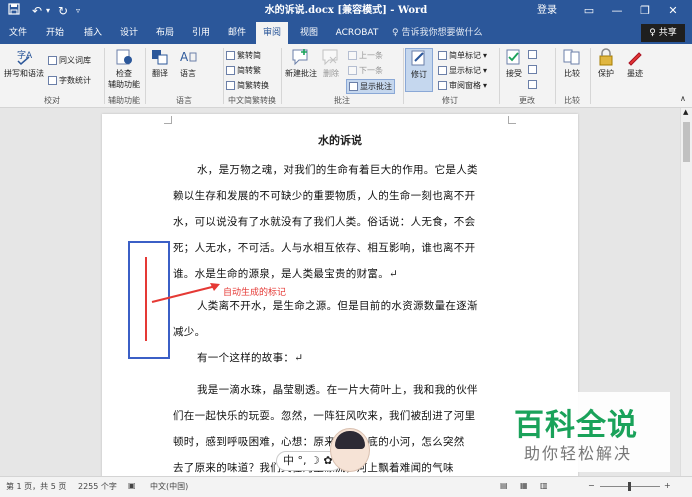 The height and width of the screenshot is (497, 692). Describe the element at coordinates (124, 100) in the screenshot. I see `group-label-accessibility: 辅助功能` at that location.